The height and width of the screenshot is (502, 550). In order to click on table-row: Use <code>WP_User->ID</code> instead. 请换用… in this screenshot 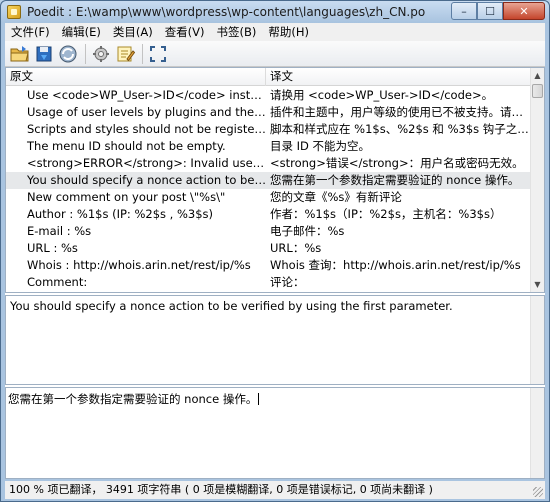, I will do `click(269, 95)`.